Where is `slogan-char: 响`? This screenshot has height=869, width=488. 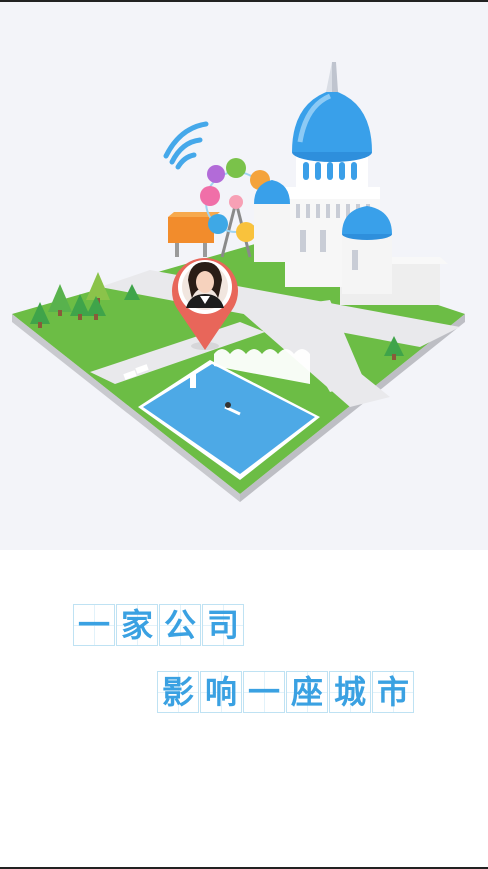
slogan-char: 响 is located at coordinates (221, 692).